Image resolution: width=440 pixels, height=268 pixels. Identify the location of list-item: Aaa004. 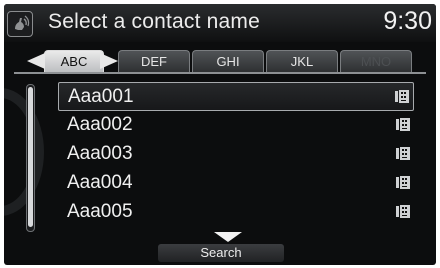
(236, 183).